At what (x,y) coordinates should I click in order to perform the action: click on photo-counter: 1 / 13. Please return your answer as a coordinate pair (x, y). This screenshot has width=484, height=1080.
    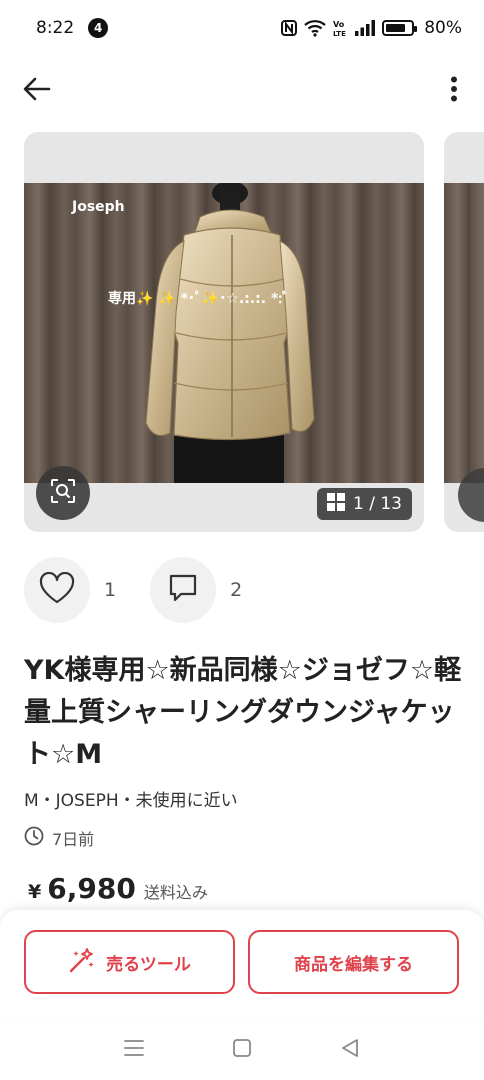
    Looking at the image, I should click on (364, 504).